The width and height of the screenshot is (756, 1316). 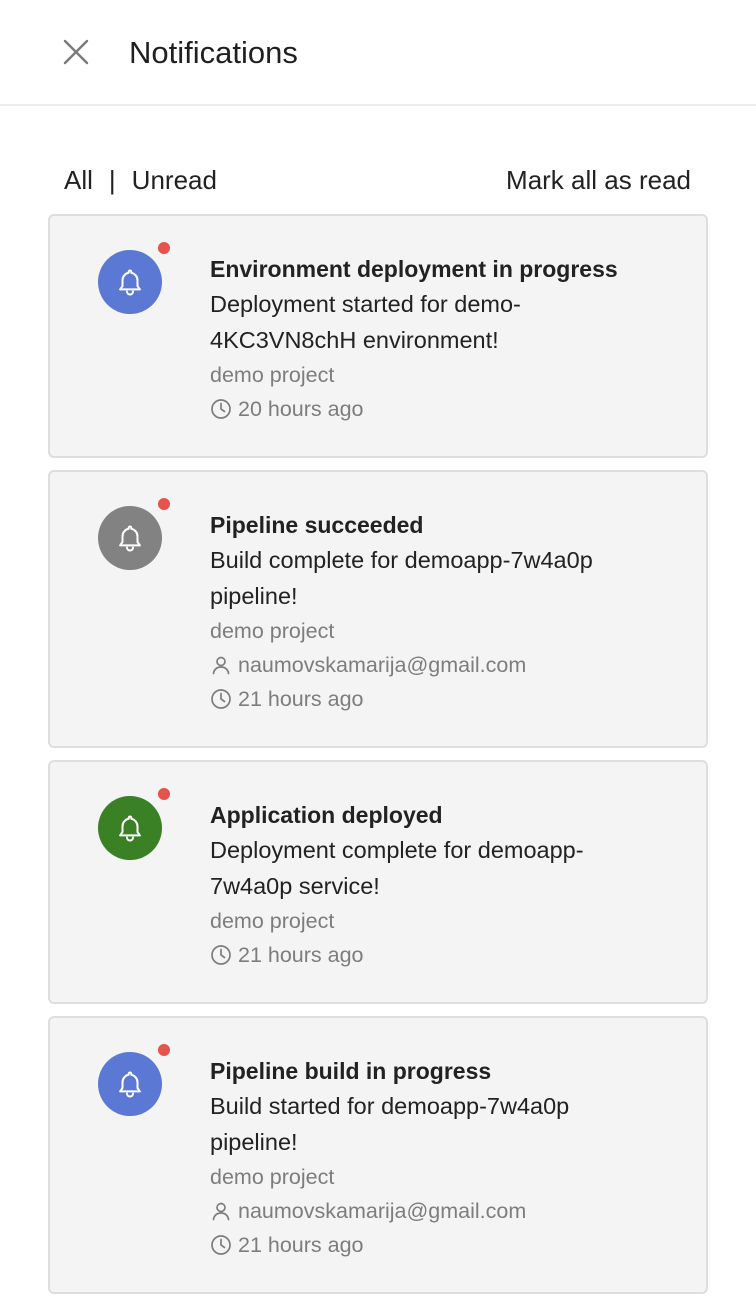 What do you see at coordinates (301, 409) in the screenshot?
I see `time-label: 20 hours ago` at bounding box center [301, 409].